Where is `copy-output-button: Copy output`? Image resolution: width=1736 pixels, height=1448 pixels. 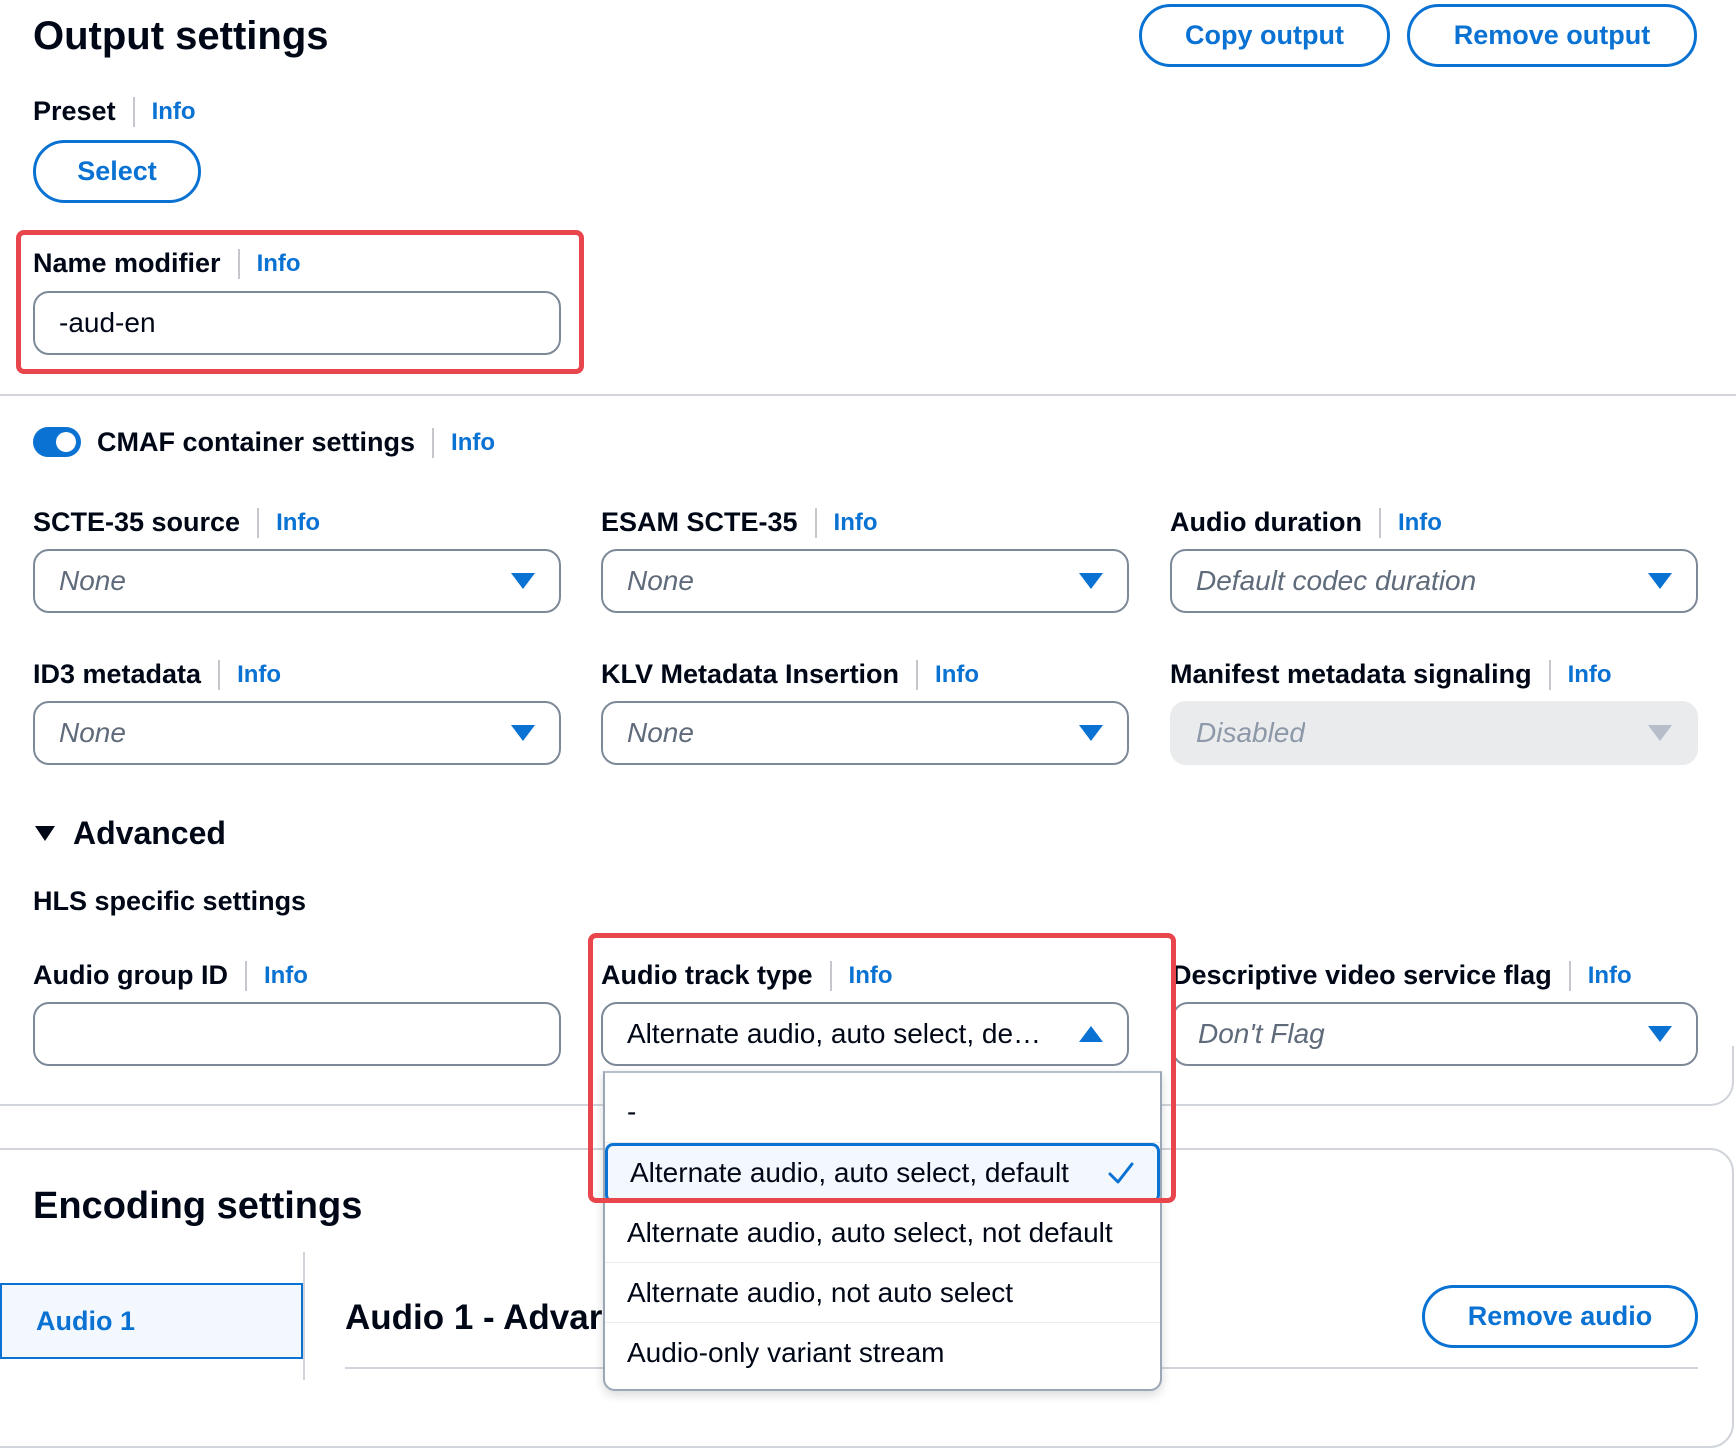
copy-output-button: Copy output is located at coordinates (1264, 35).